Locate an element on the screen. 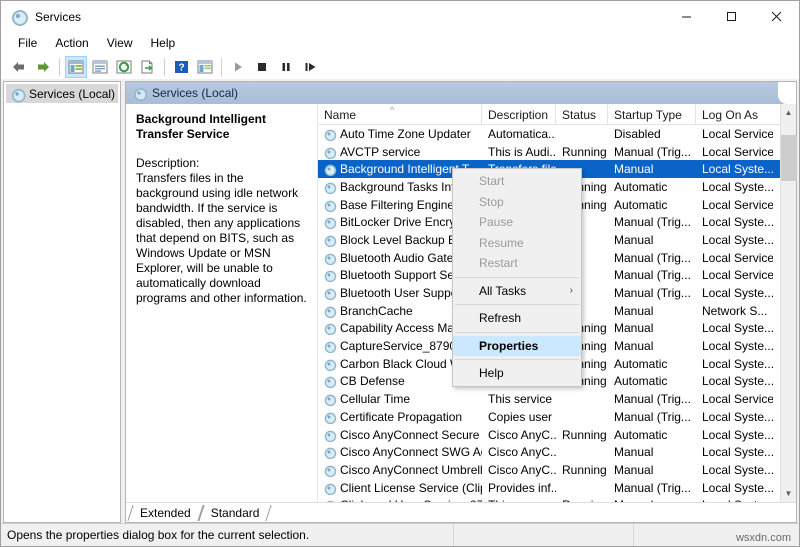  context-menu-item-label: Help is located at coordinates (491, 373).